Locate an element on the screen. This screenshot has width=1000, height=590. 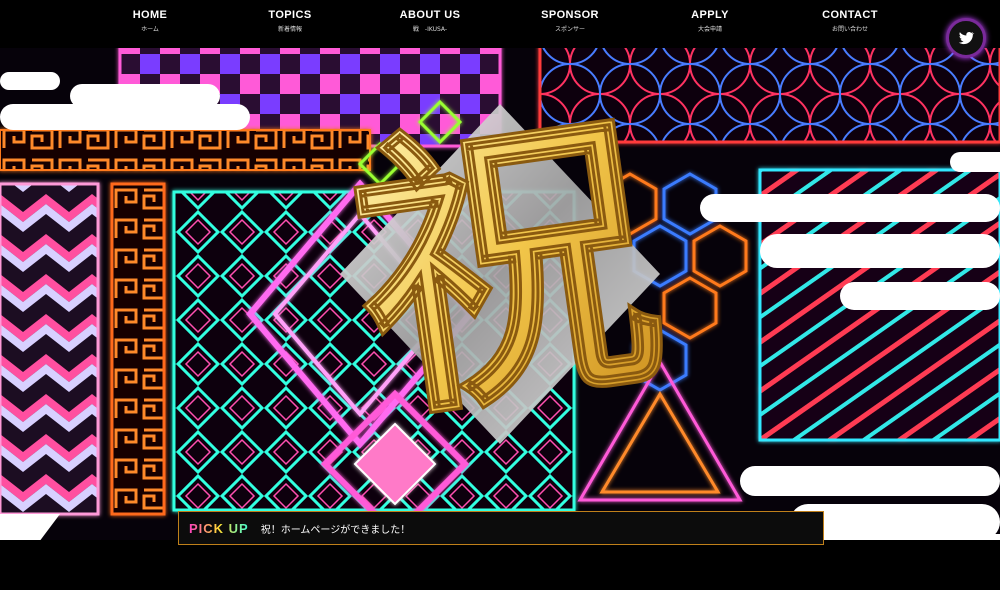
nav-item-label: SPONSOR is located at coordinates (570, 15).